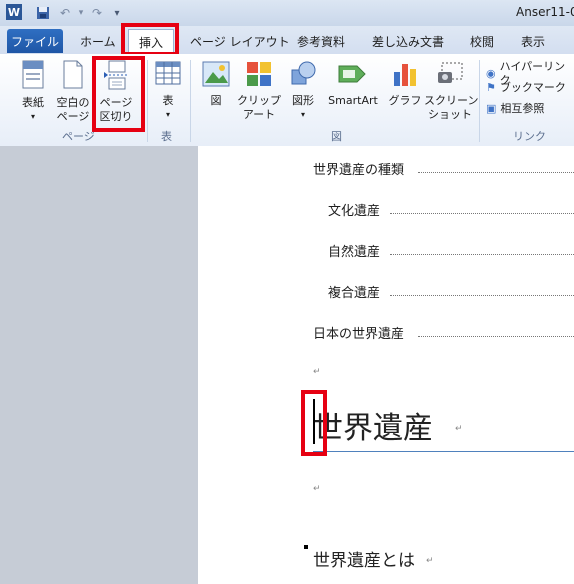  I want to click on screenshot-button: スクリーン ショット, so click(451, 91).